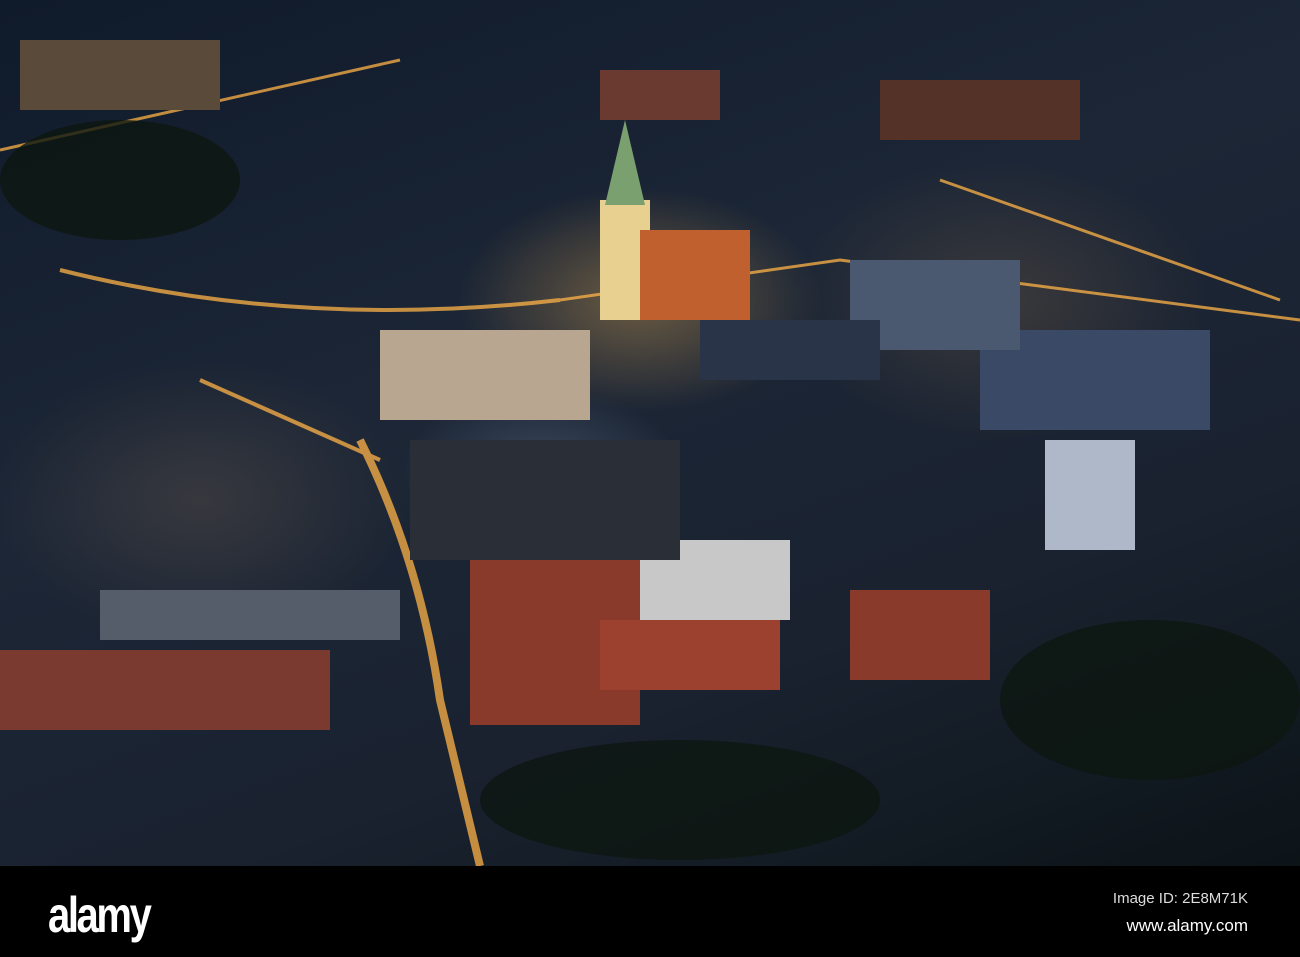  Describe the element at coordinates (650, 911) in the screenshot. I see `footer-bar: alamy Image ID: 2E8M71K www.alamy.com` at that location.